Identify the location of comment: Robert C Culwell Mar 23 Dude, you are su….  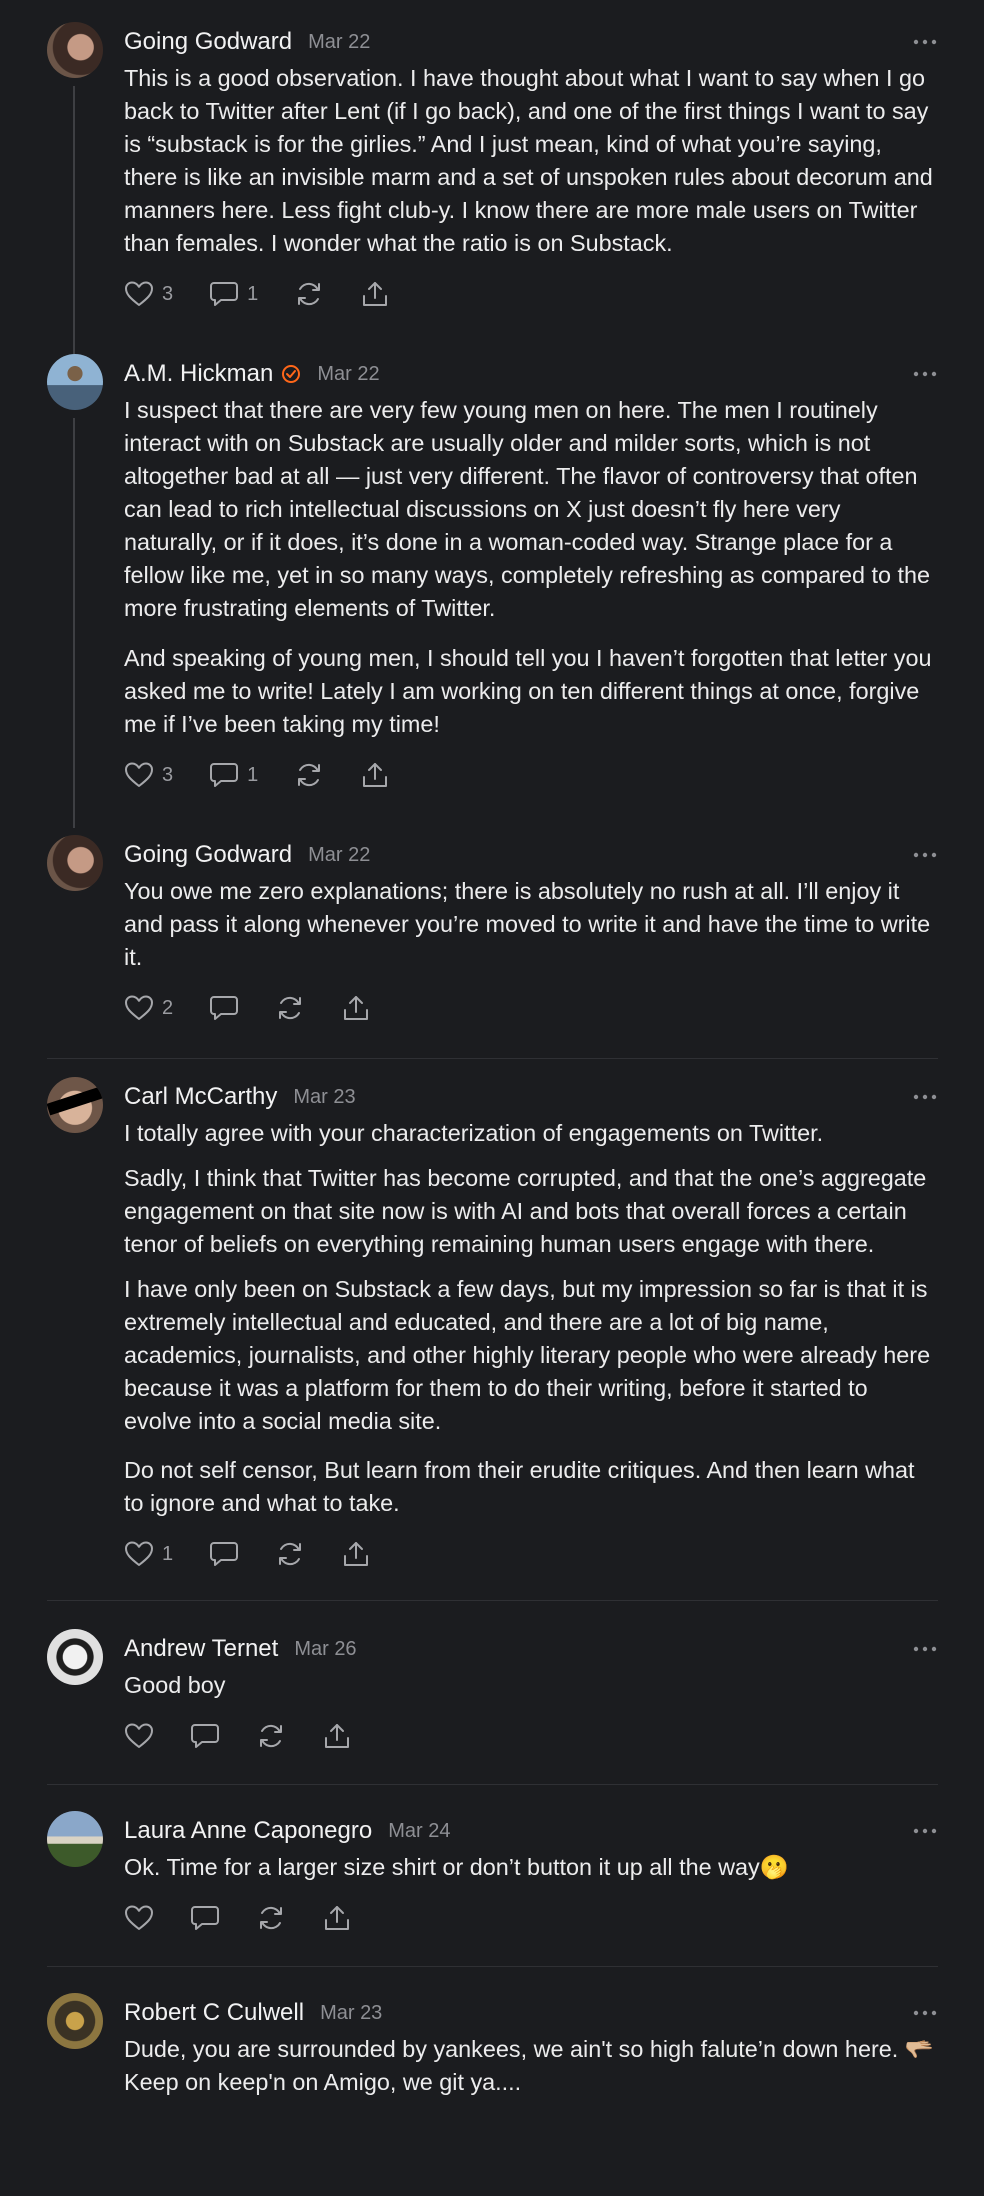
(492, 2039).